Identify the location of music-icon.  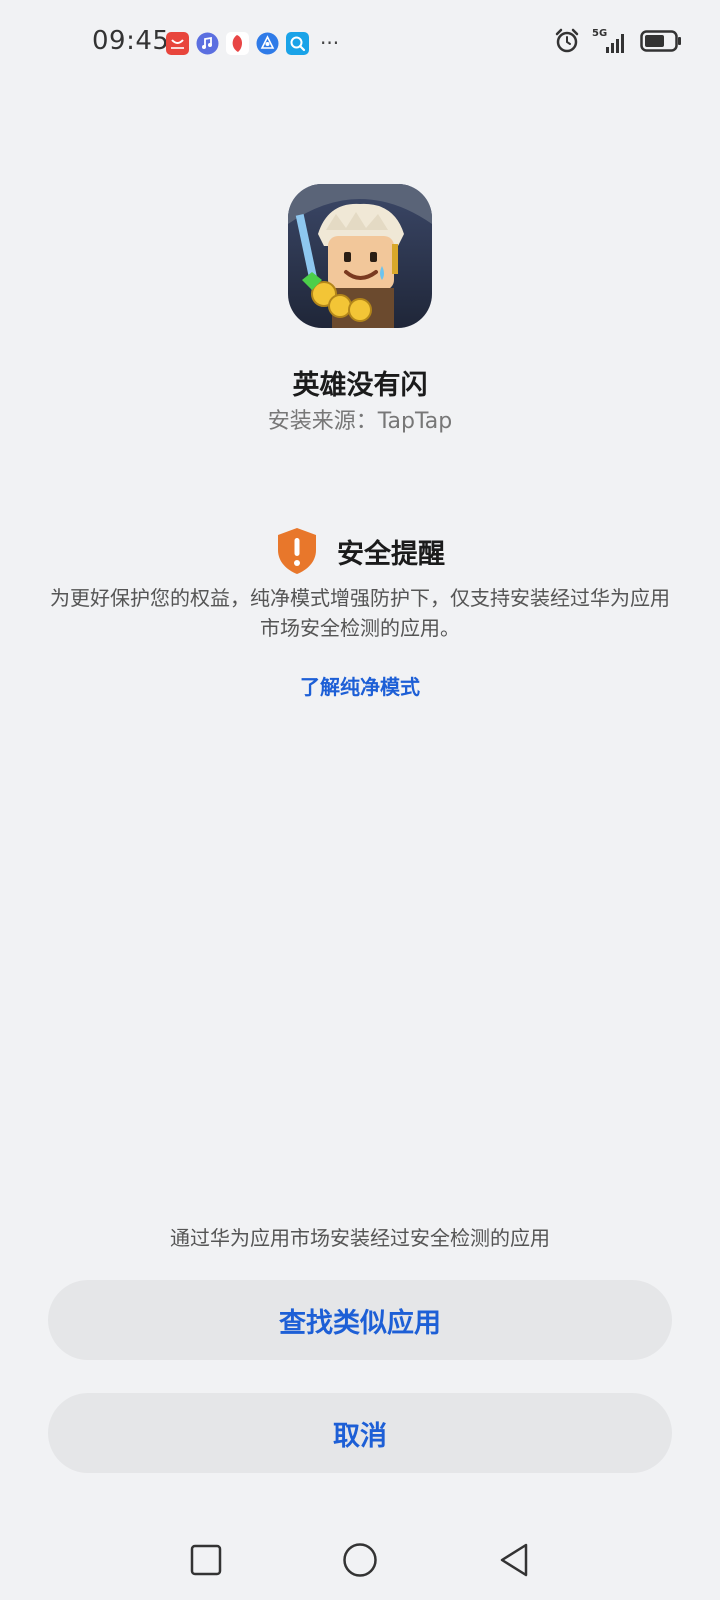
(207, 43).